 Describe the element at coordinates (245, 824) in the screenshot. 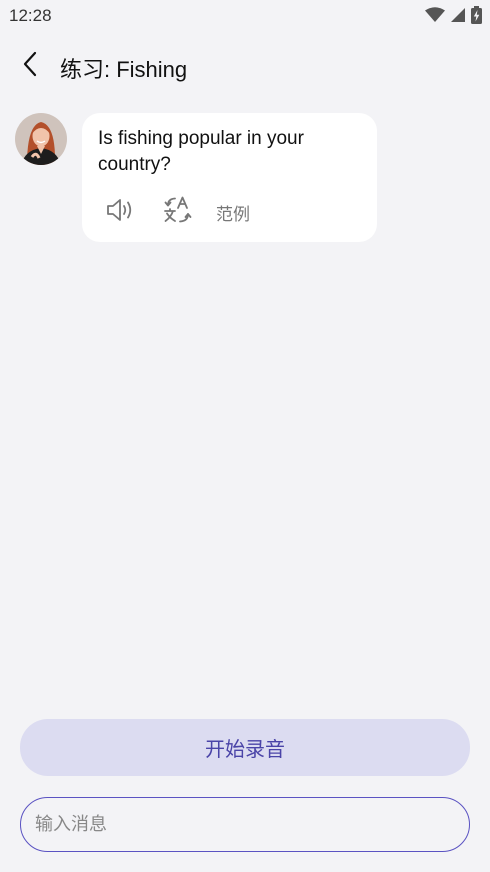

I see `message-input` at that location.